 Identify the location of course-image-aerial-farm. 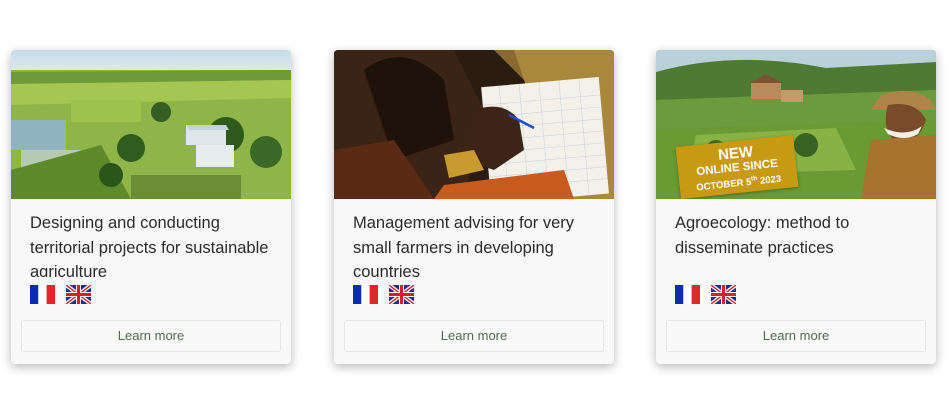
(151, 124).